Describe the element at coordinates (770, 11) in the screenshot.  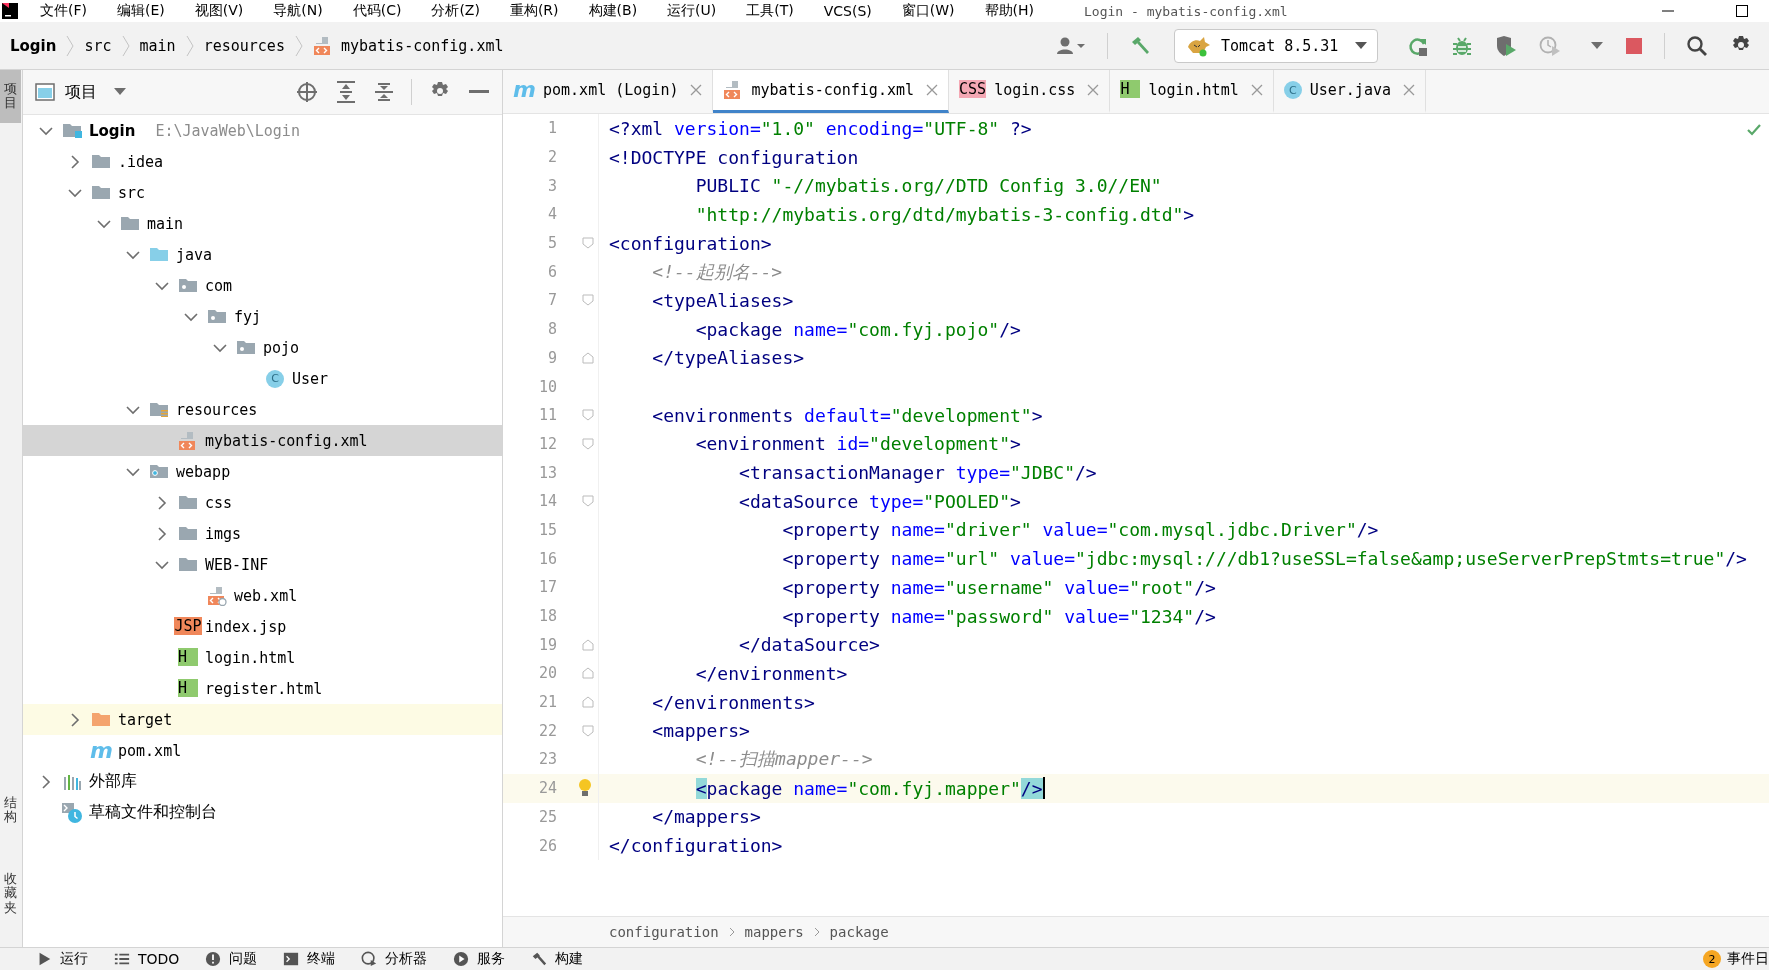
I see `menu-item: 工具(T)` at that location.